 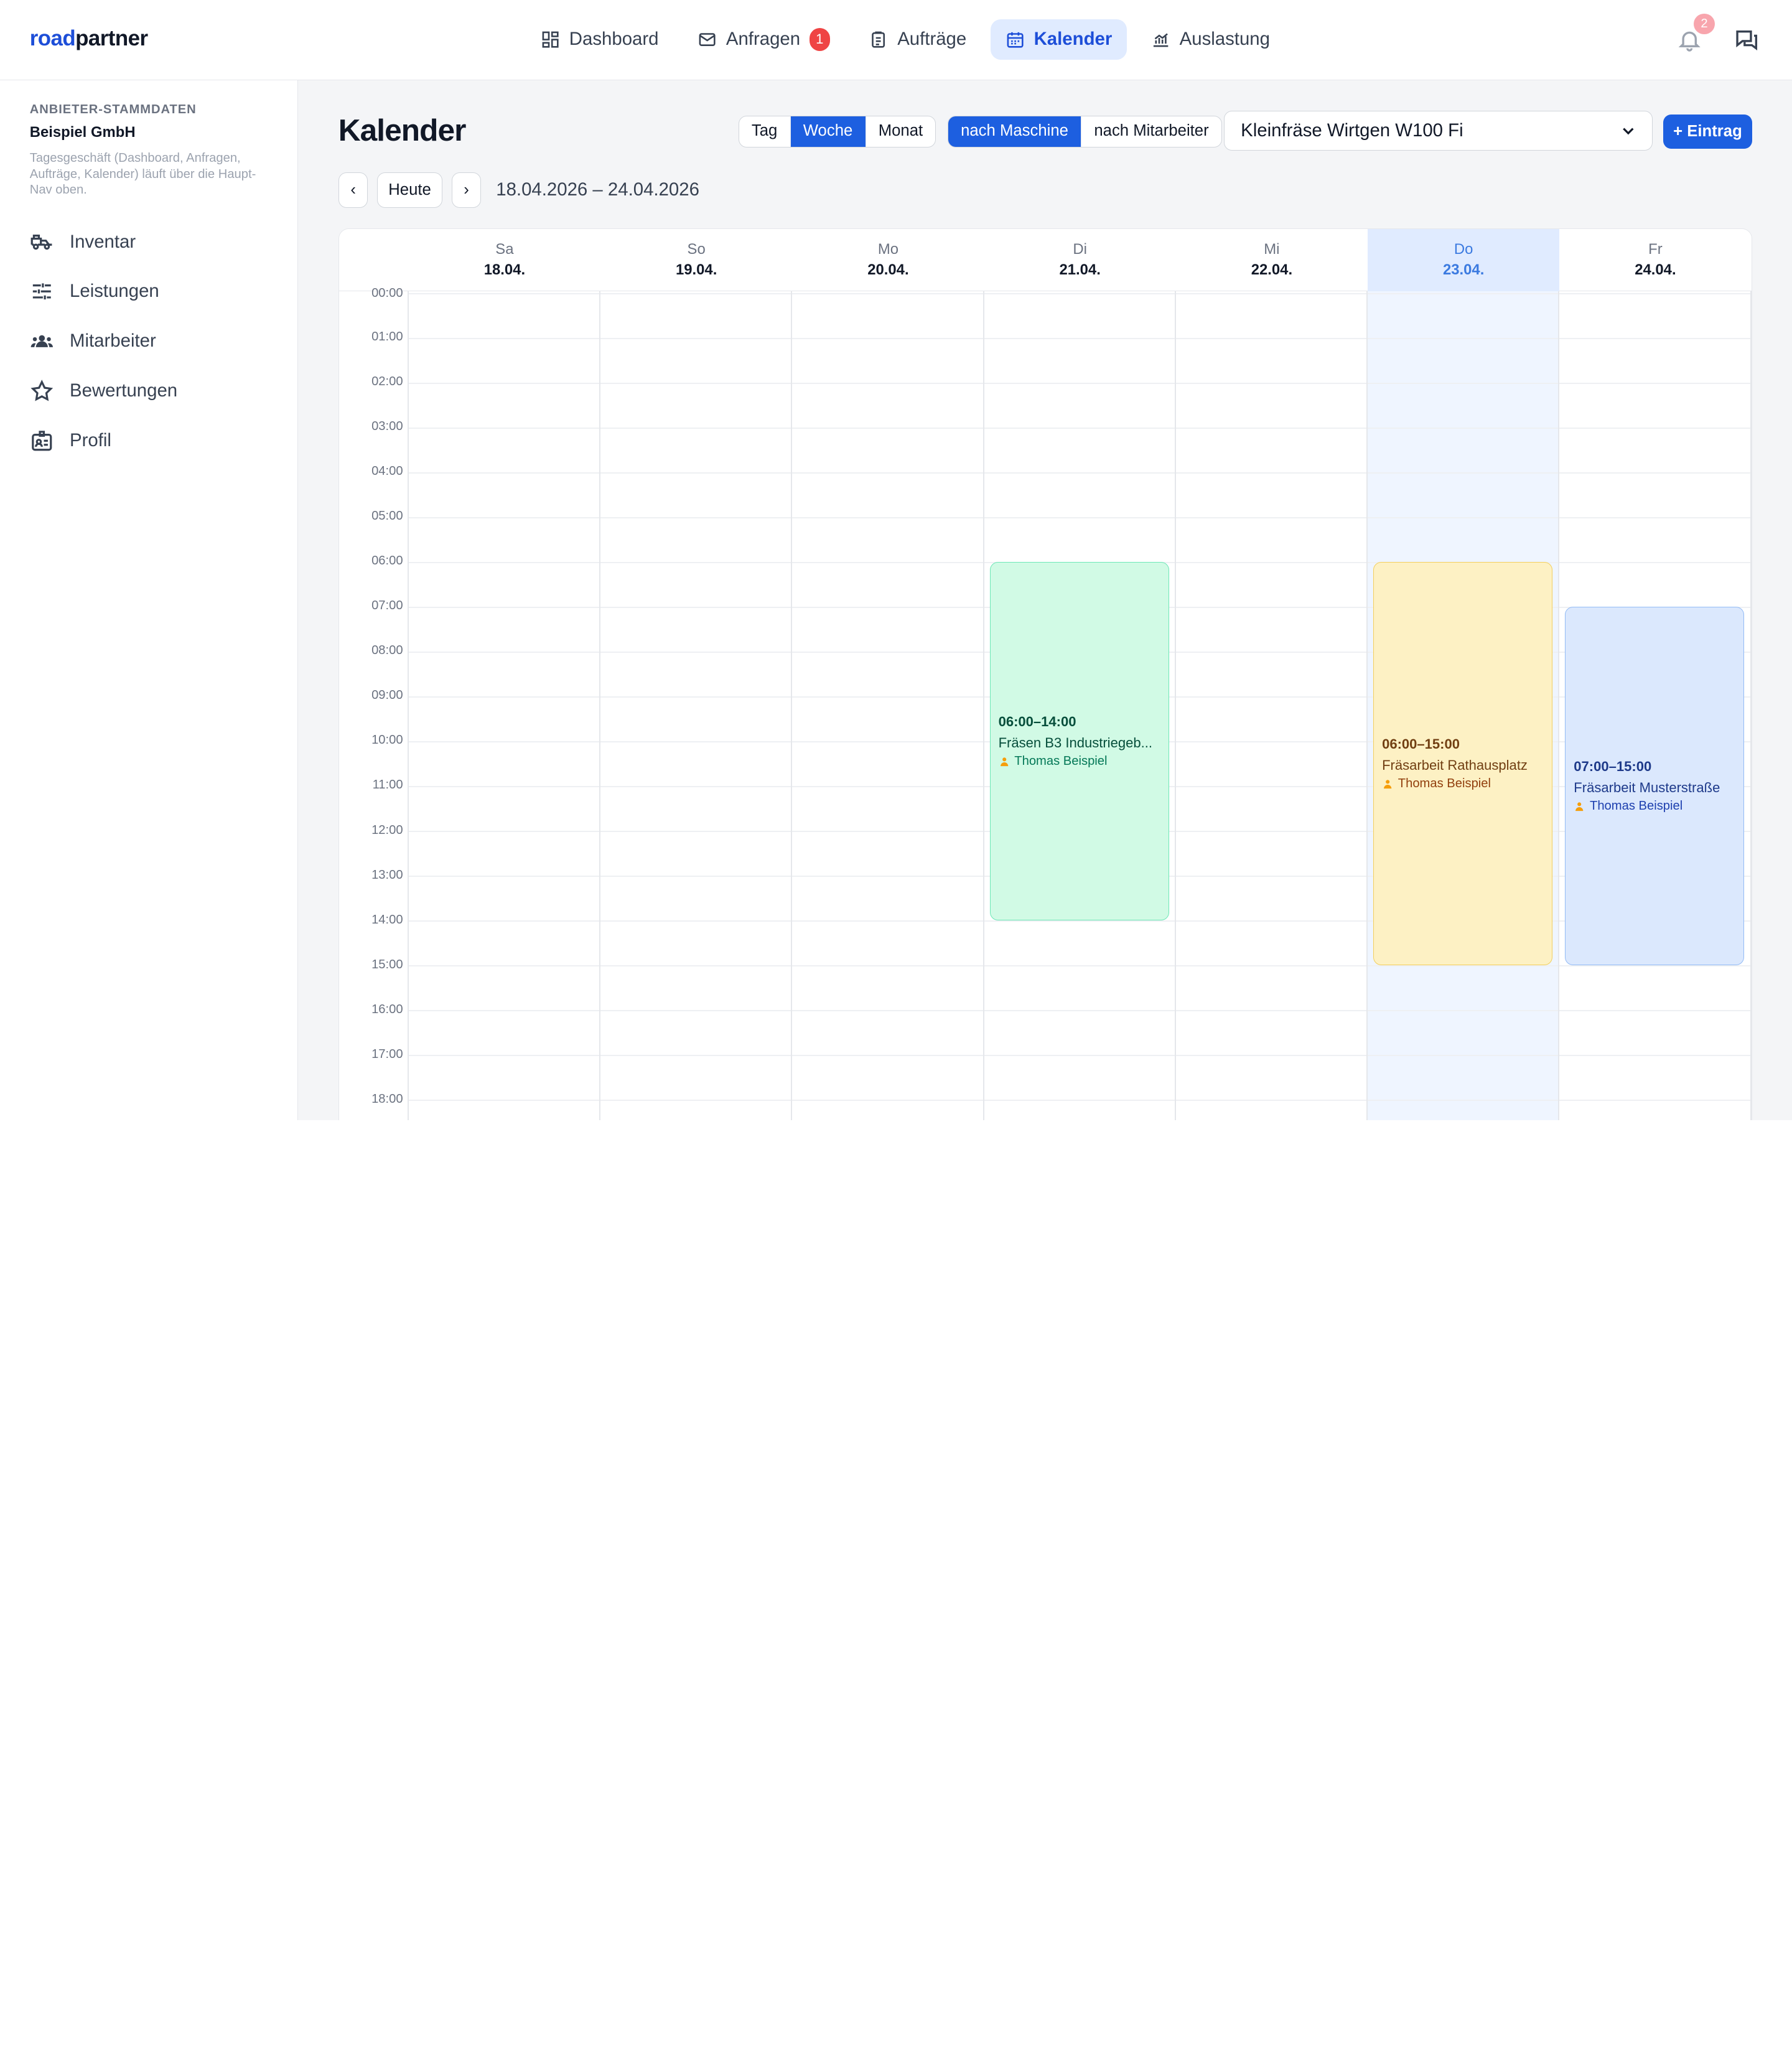 What do you see at coordinates (387, 561) in the screenshot?
I see `time-label: 06:00` at bounding box center [387, 561].